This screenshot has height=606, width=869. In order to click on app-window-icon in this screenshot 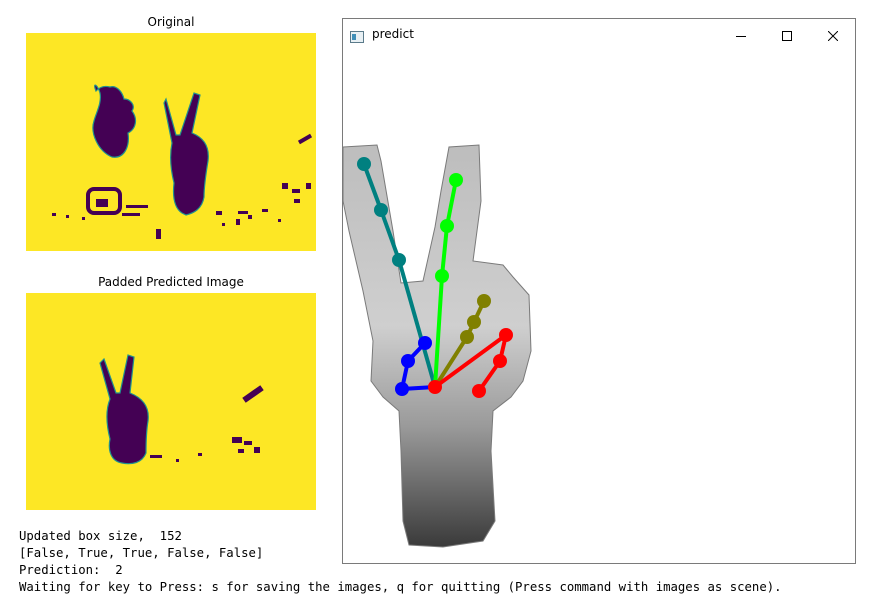, I will do `click(357, 37)`.